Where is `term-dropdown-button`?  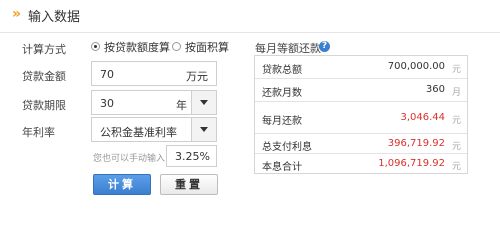 term-dropdown-button is located at coordinates (203, 102).